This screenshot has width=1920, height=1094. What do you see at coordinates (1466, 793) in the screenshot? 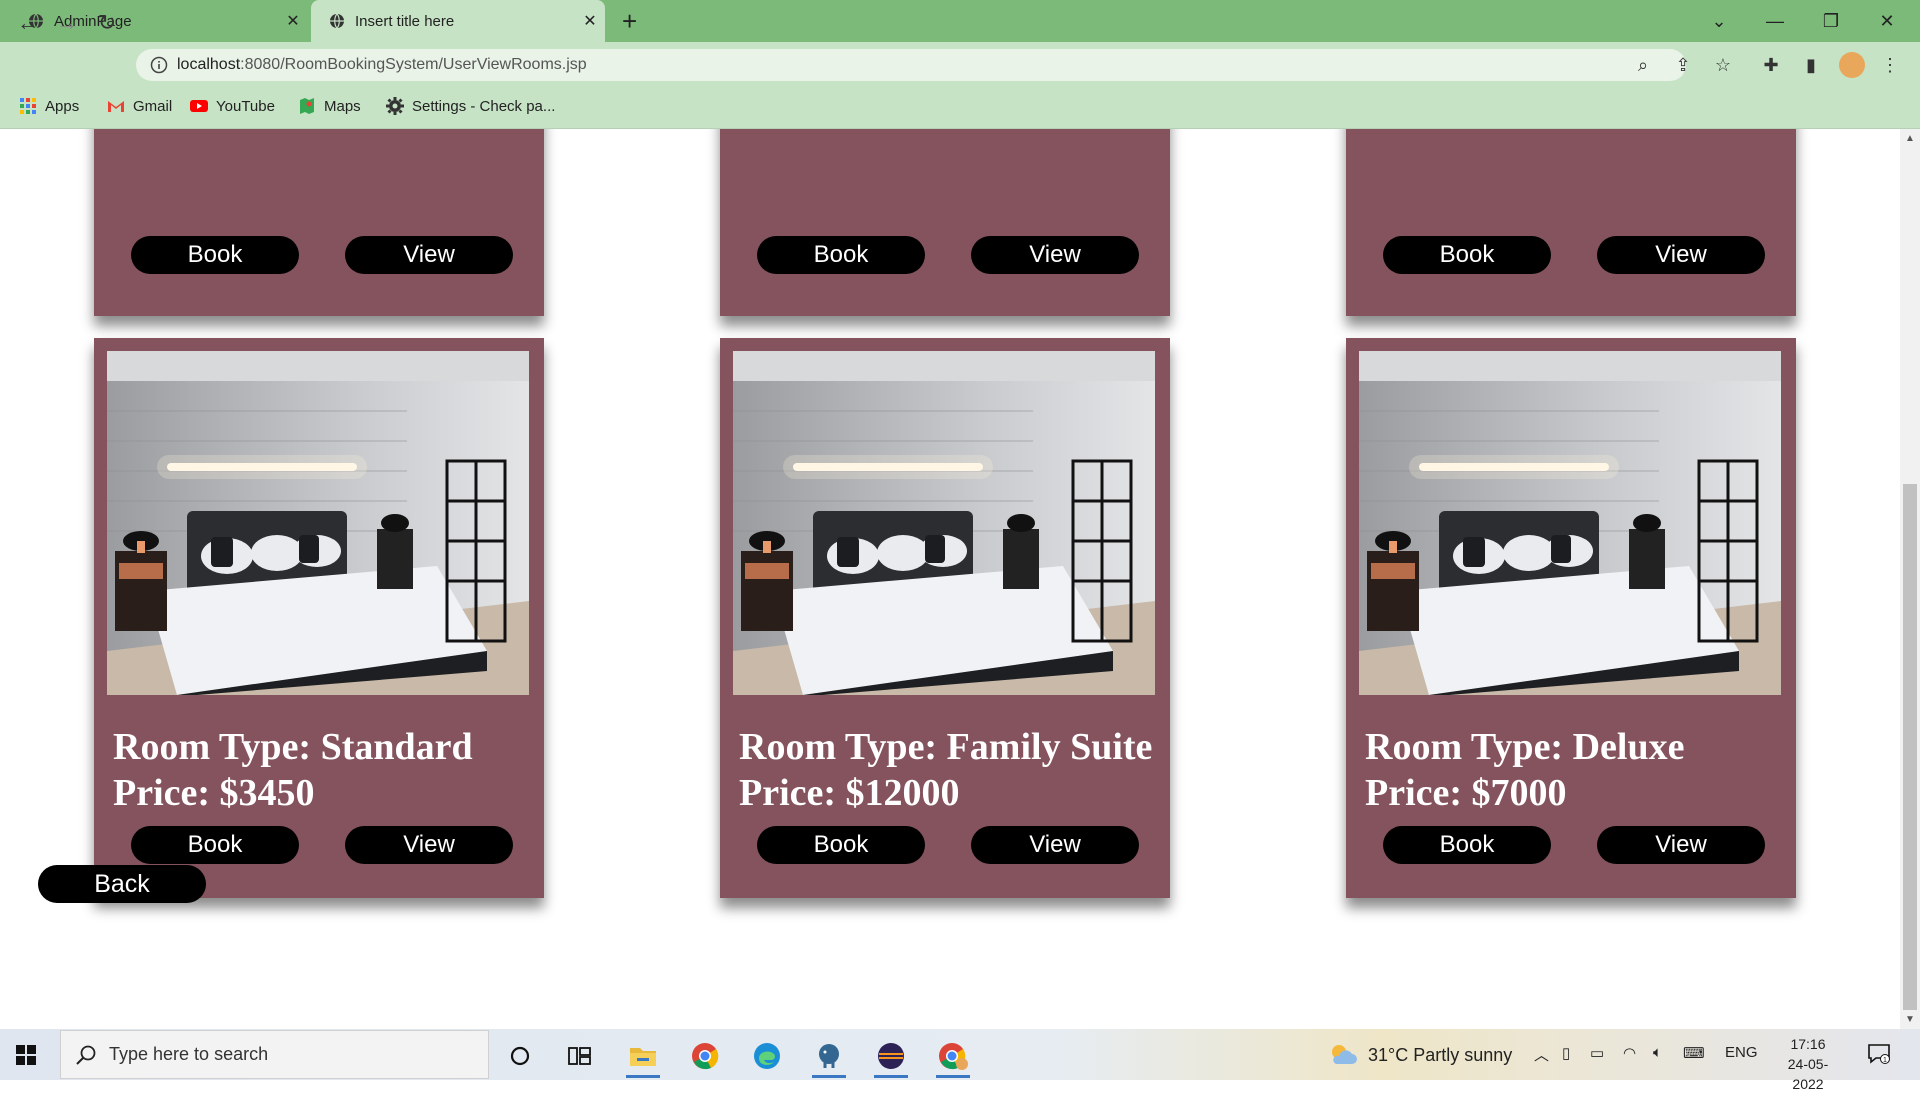
I see `room-price: Price: $7000` at bounding box center [1466, 793].